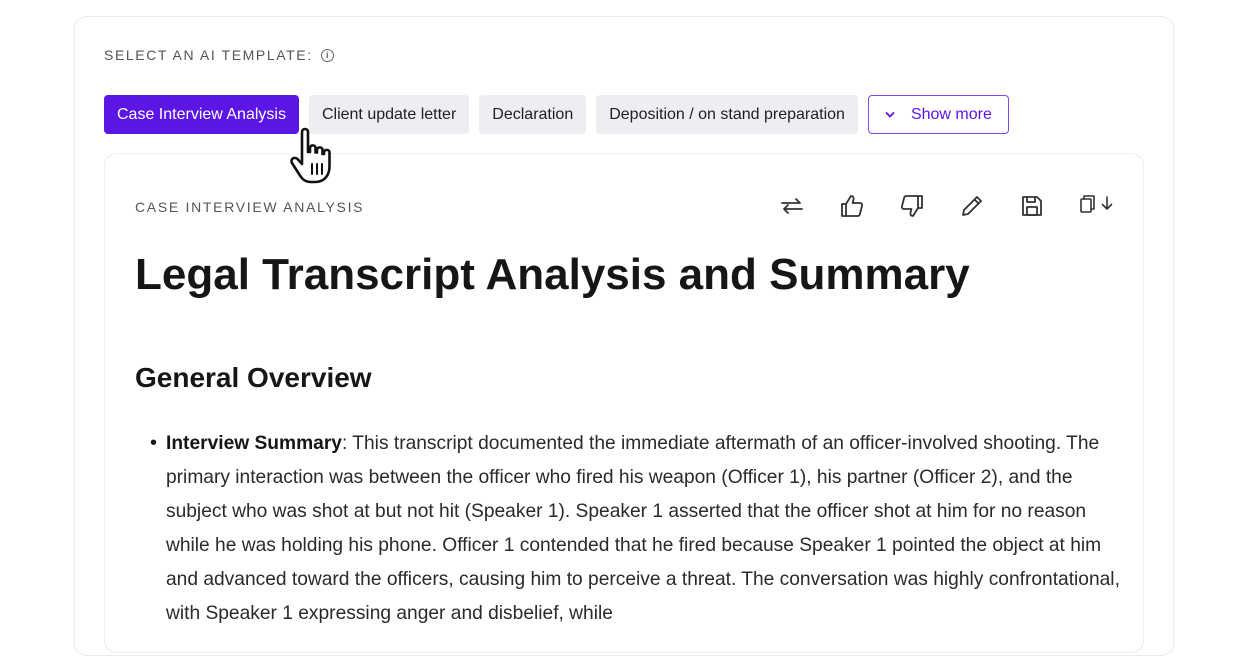 The height and width of the screenshot is (656, 1246). I want to click on swap-icon, so click(792, 206).